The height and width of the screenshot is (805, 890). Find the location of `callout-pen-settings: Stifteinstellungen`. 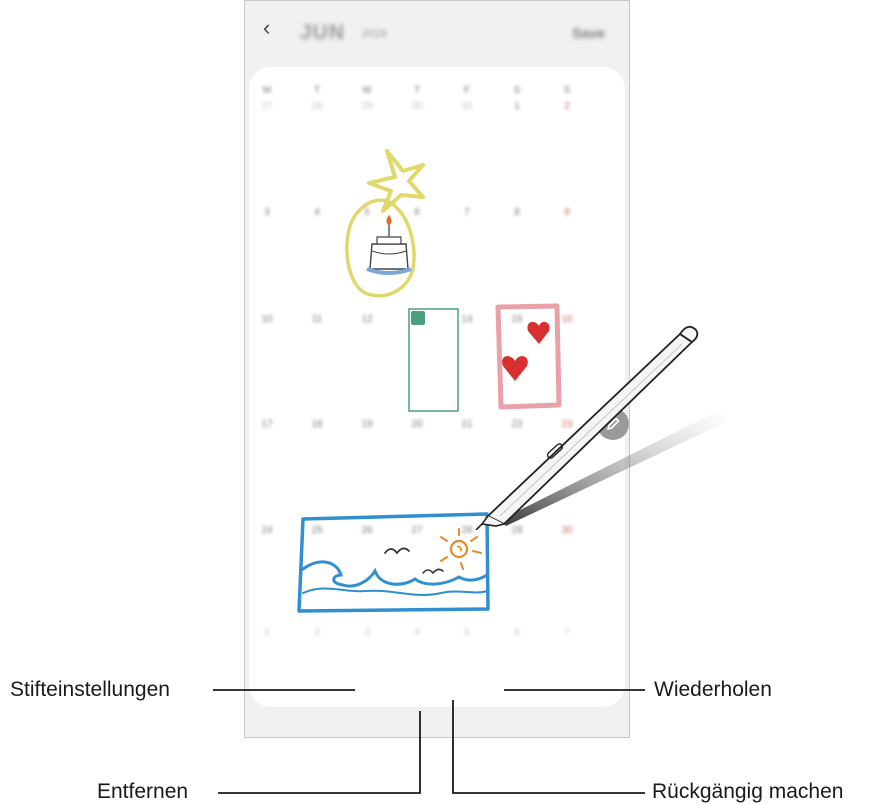

callout-pen-settings: Stifteinstellungen is located at coordinates (90, 689).